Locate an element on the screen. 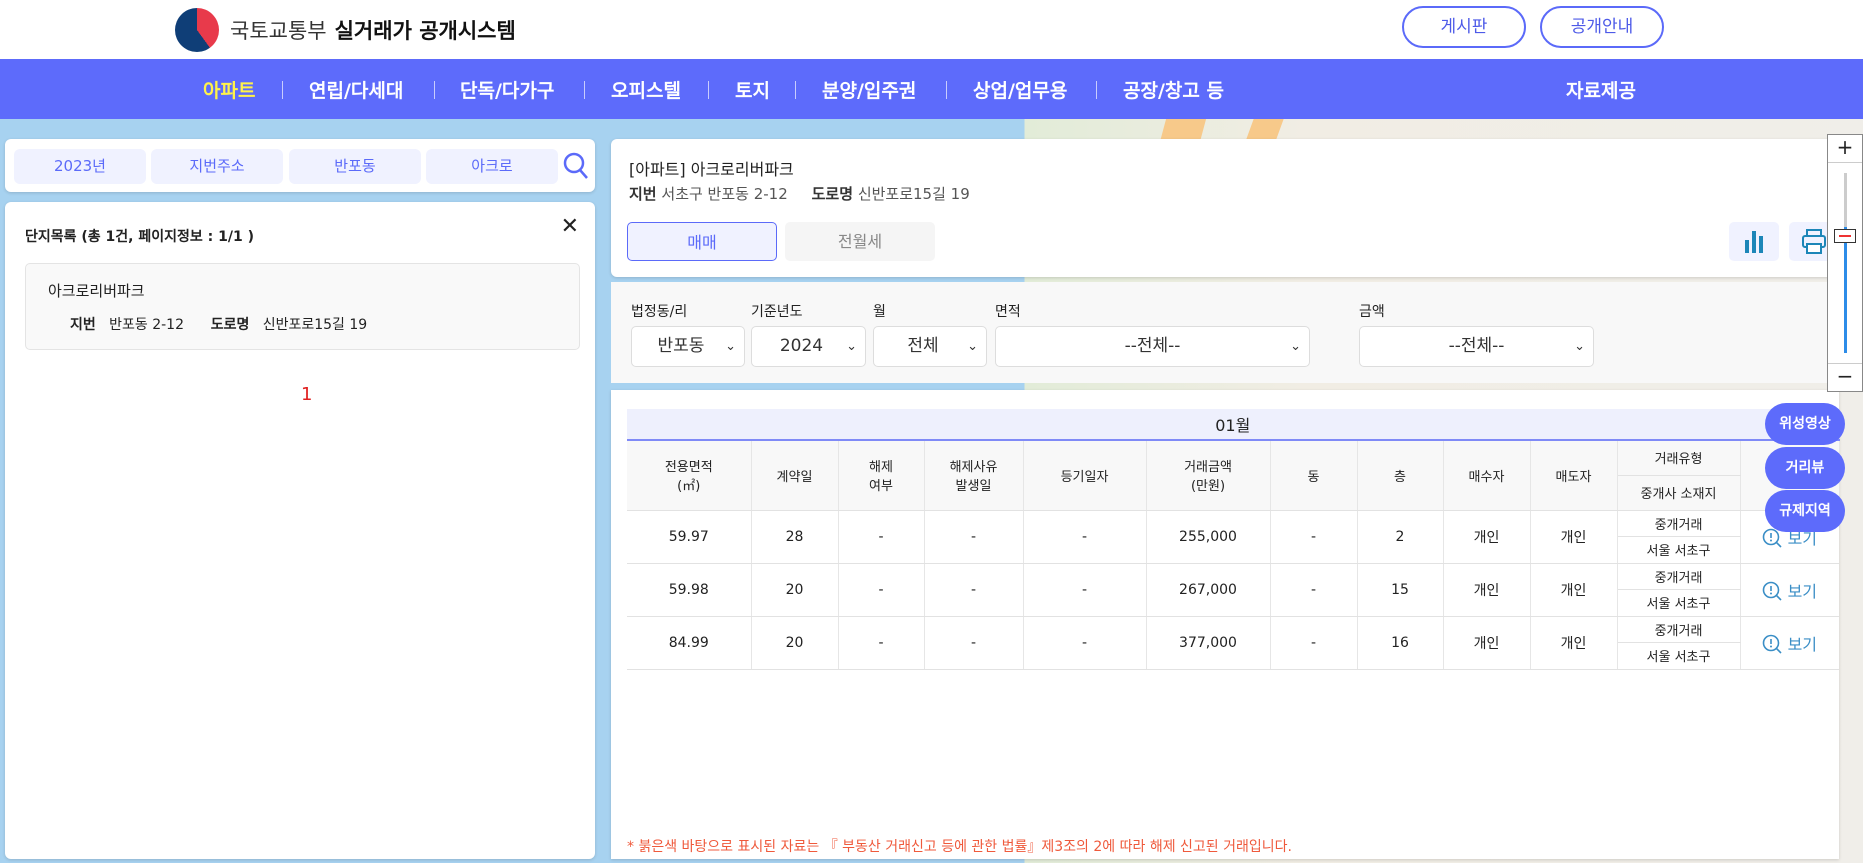 Image resolution: width=1863 pixels, height=863 pixels. table-row: 84.99 20- - -377,000-16 개인 개인 중개거래 보기 is located at coordinates (1233, 643).